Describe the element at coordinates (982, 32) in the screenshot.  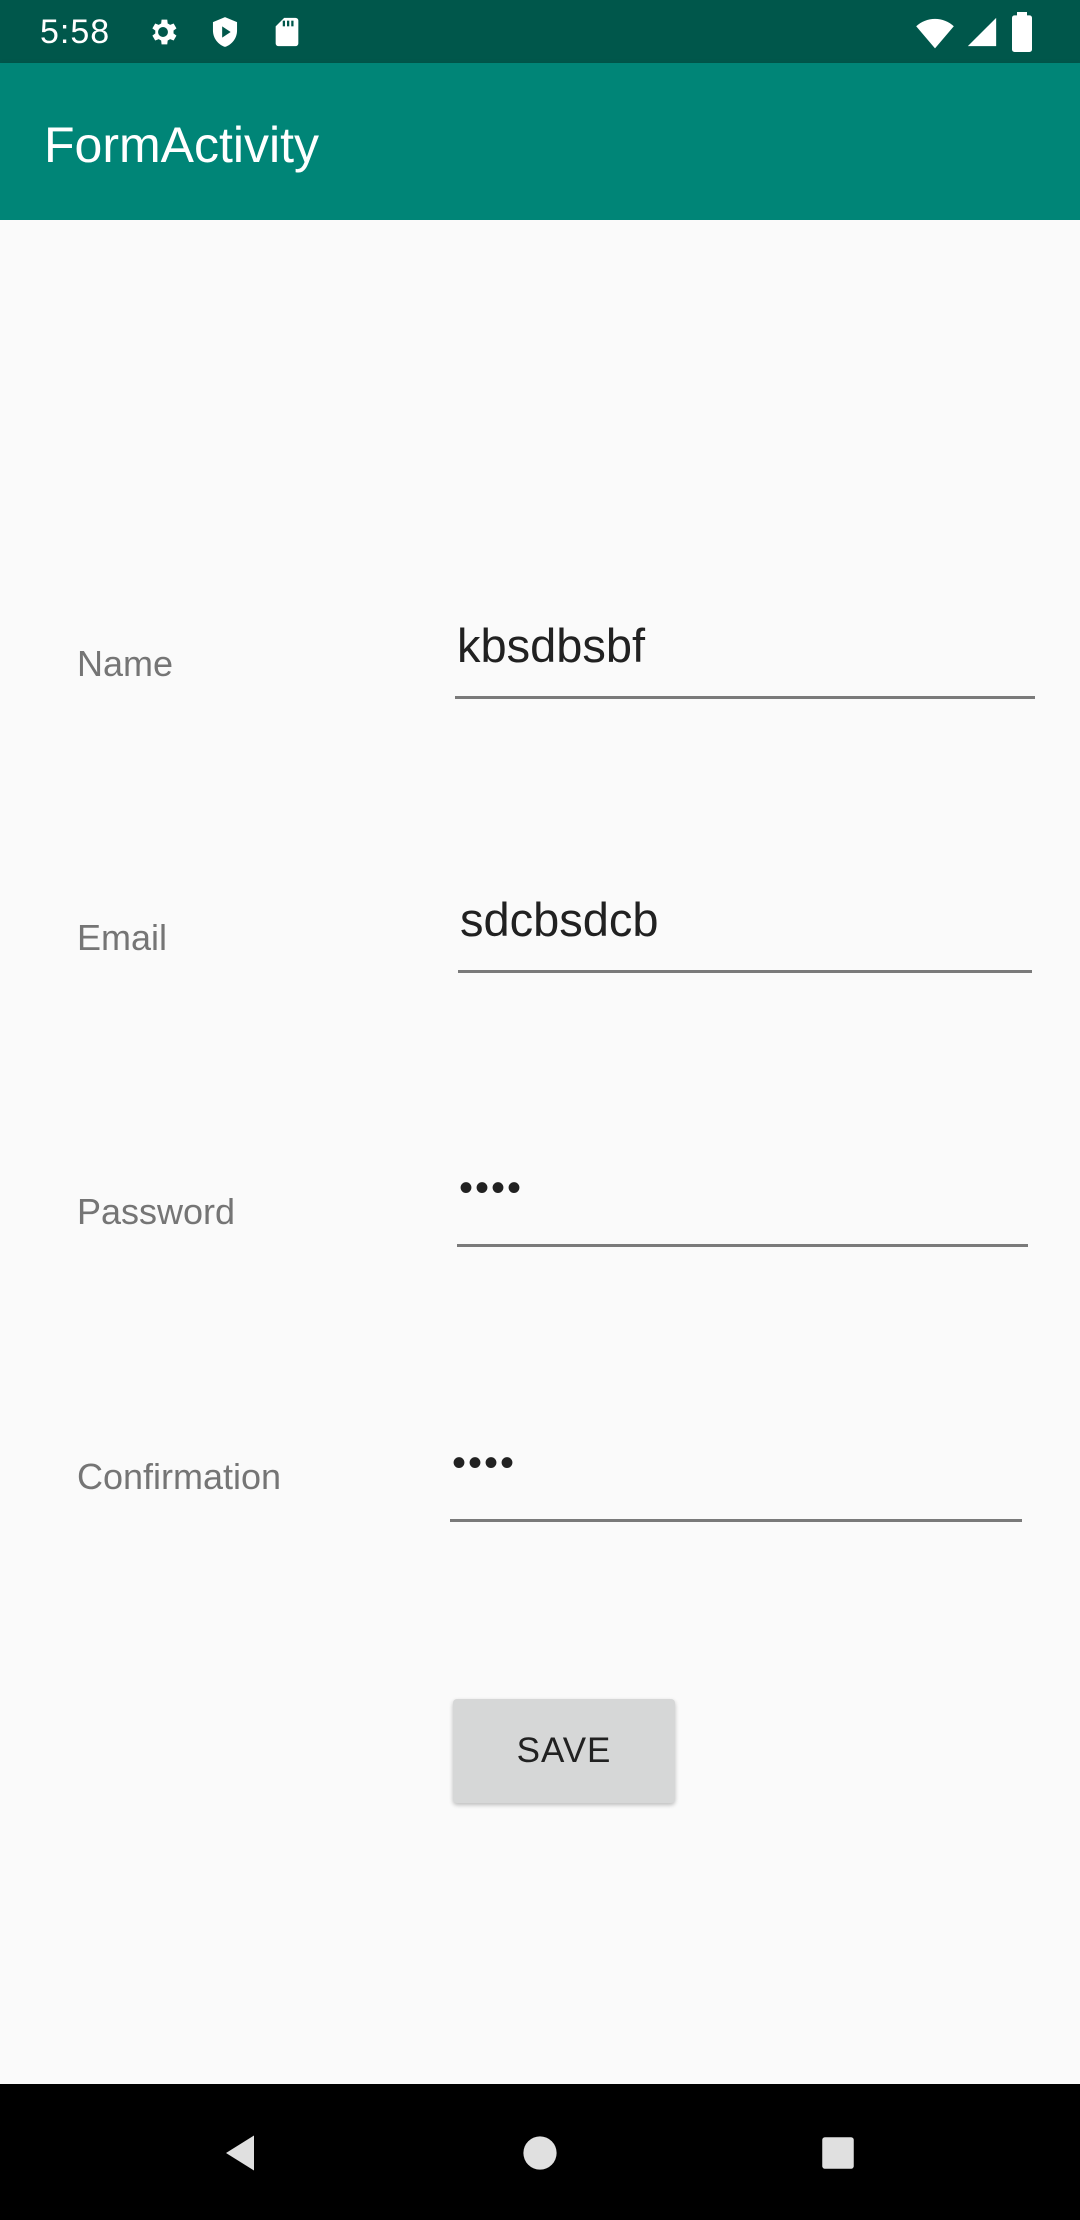
I see `signal-icon` at that location.